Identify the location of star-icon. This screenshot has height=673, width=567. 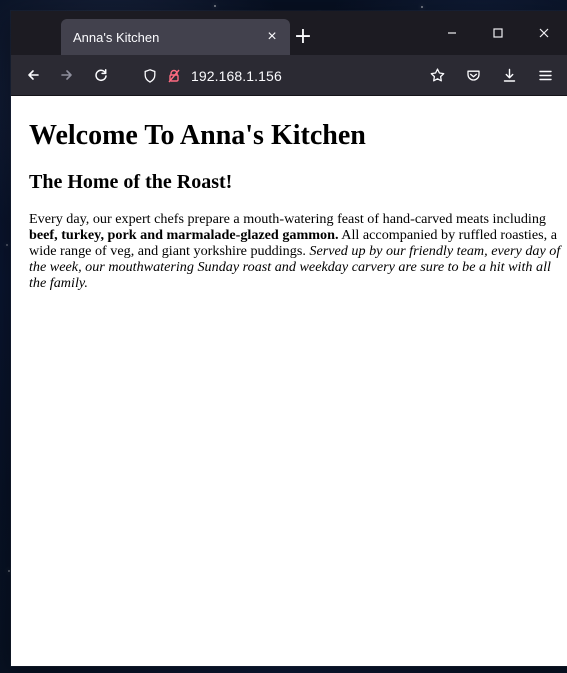
(437, 76).